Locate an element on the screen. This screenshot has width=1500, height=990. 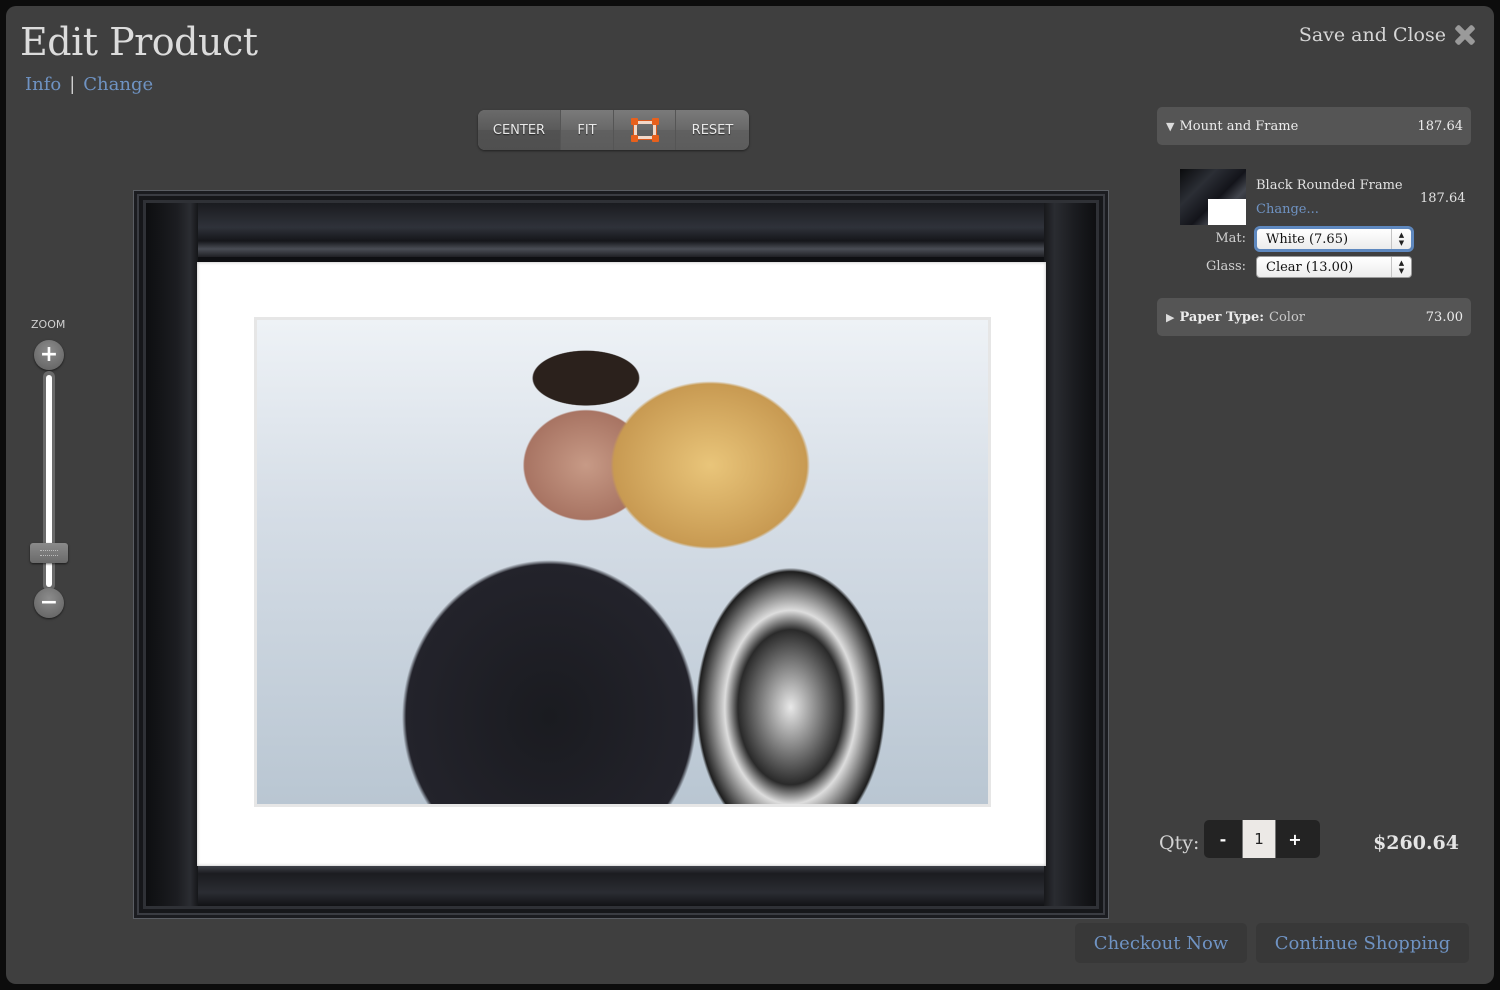
qty-input is located at coordinates (1259, 839).